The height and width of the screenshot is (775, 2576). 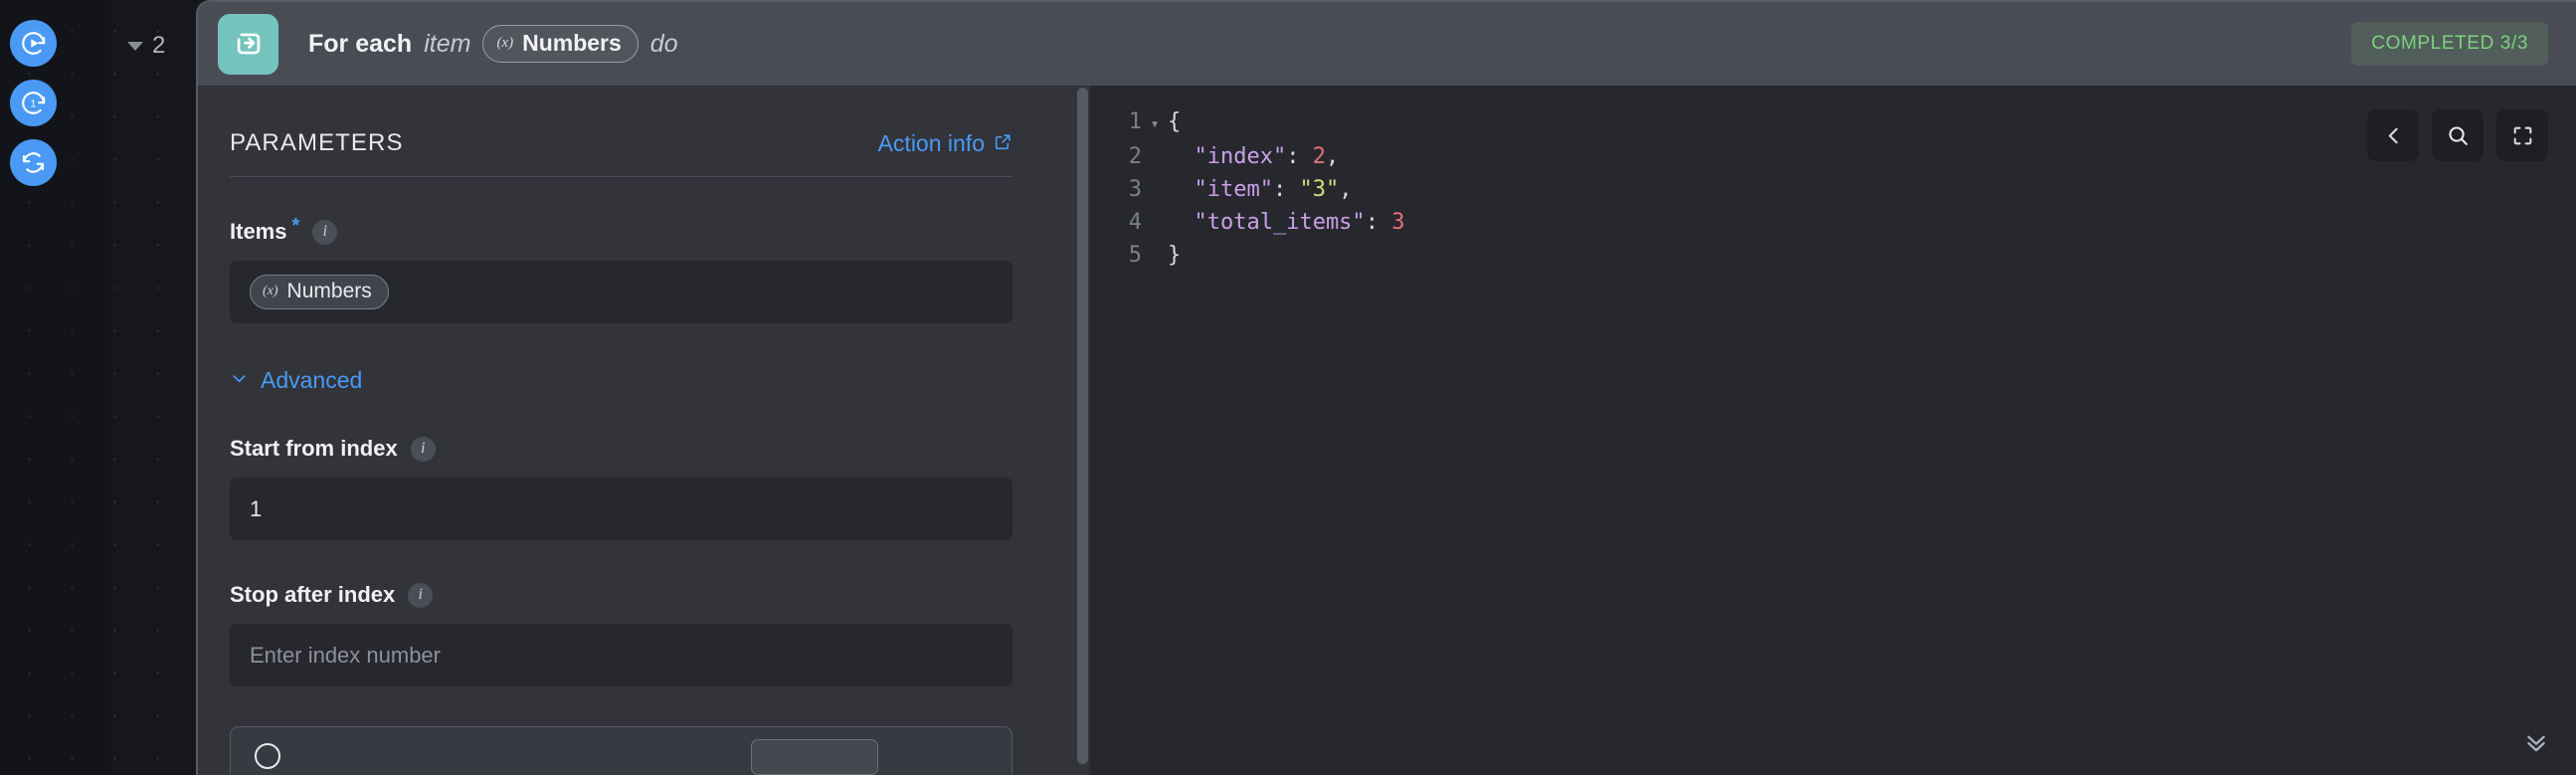 What do you see at coordinates (1175, 121) in the screenshot?
I see `code-token: {` at bounding box center [1175, 121].